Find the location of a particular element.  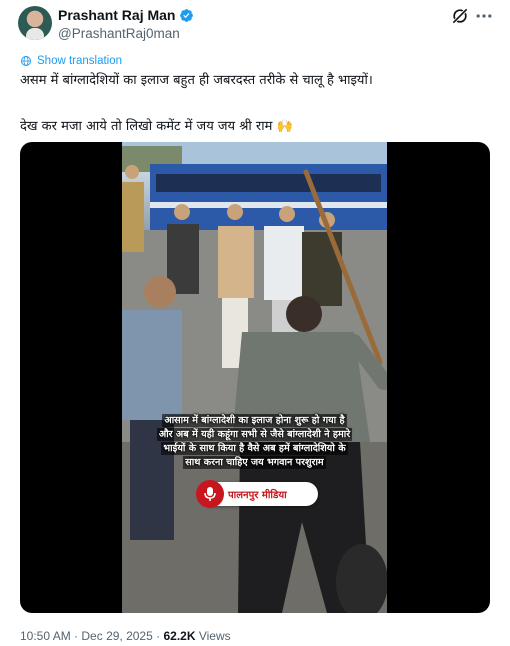

avatar is located at coordinates (35, 23).